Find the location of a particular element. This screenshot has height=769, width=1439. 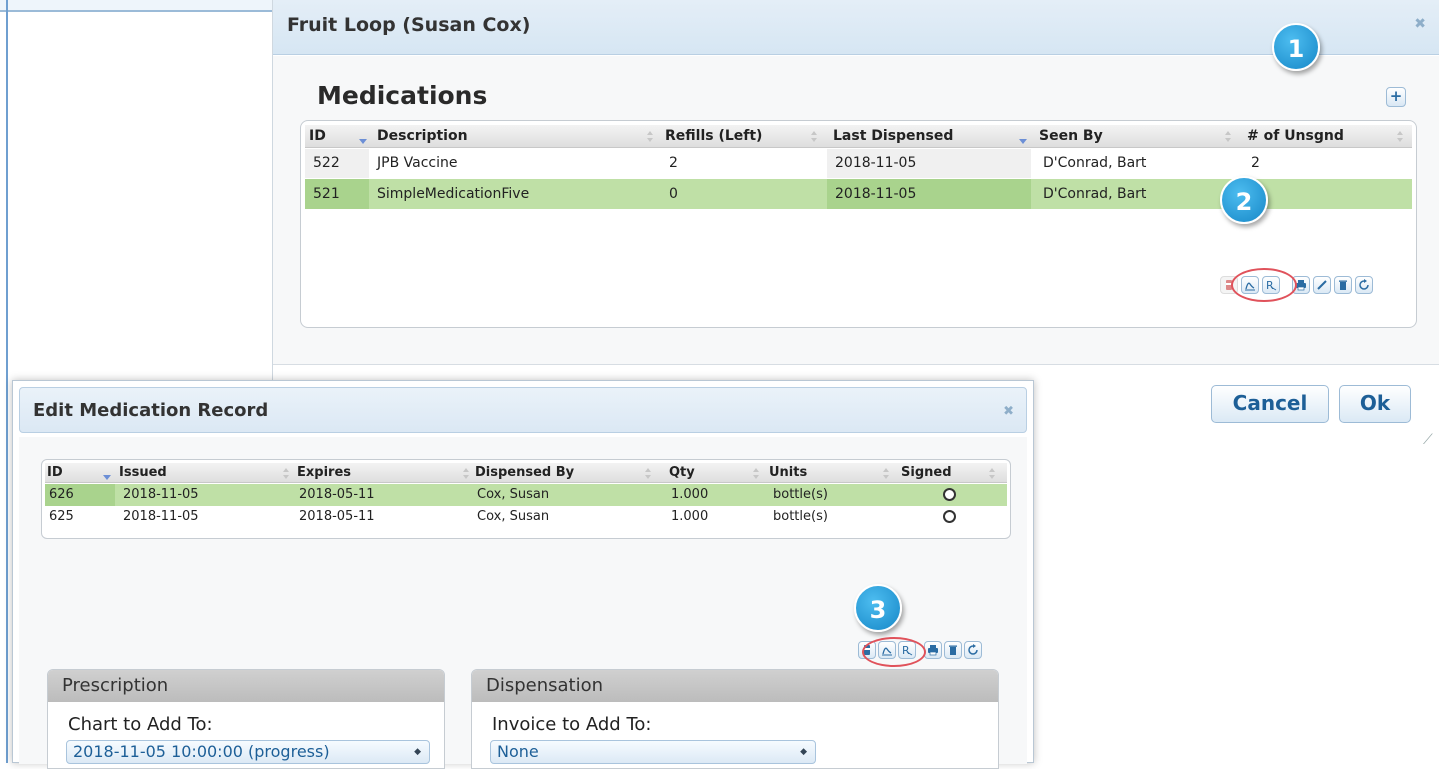

cell-refills: 0 is located at coordinates (673, 194).